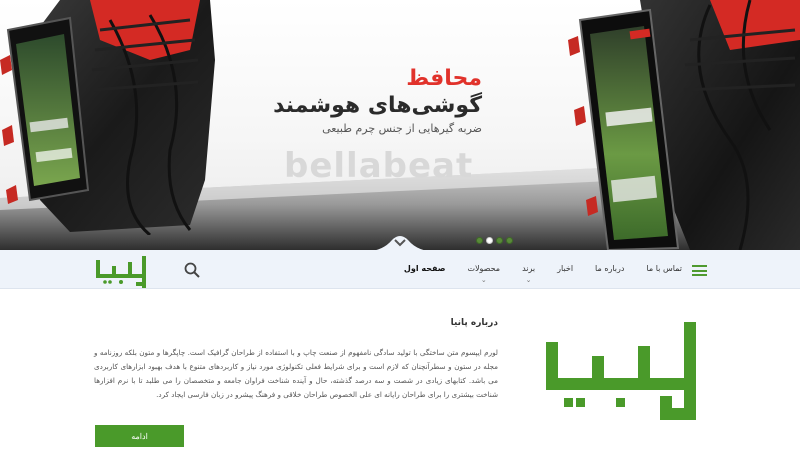 The height and width of the screenshot is (475, 800). What do you see at coordinates (484, 268) in the screenshot?
I see `menu-item-label: محصولات` at bounding box center [484, 268].